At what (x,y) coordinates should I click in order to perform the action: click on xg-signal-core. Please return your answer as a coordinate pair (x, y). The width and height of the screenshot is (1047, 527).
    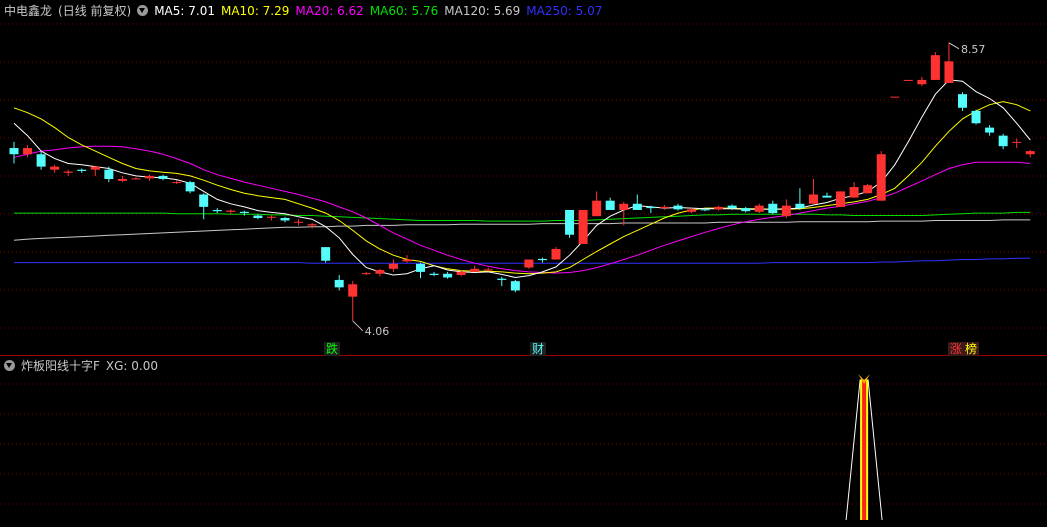
    Looking at the image, I should click on (864, 450).